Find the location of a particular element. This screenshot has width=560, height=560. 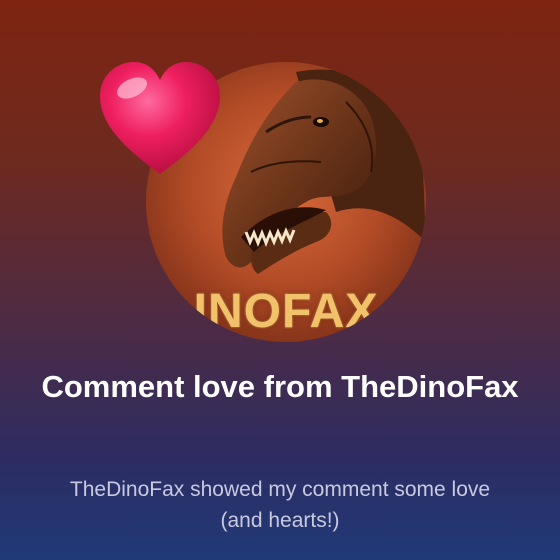

heart-icon is located at coordinates (160, 118).